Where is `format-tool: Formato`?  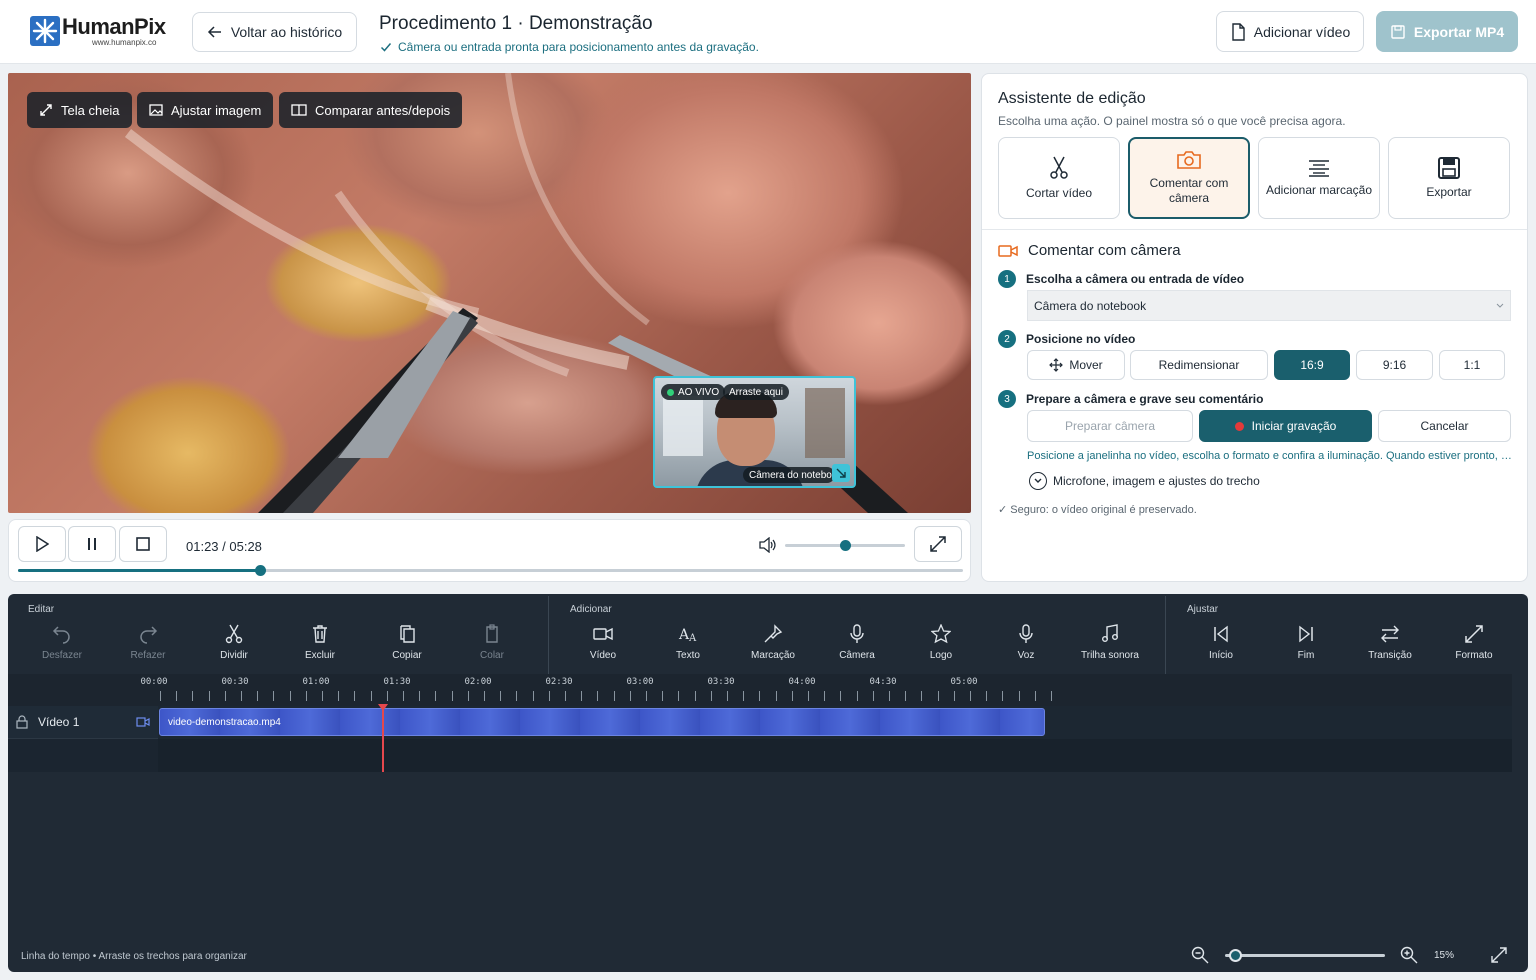 format-tool: Formato is located at coordinates (1474, 642).